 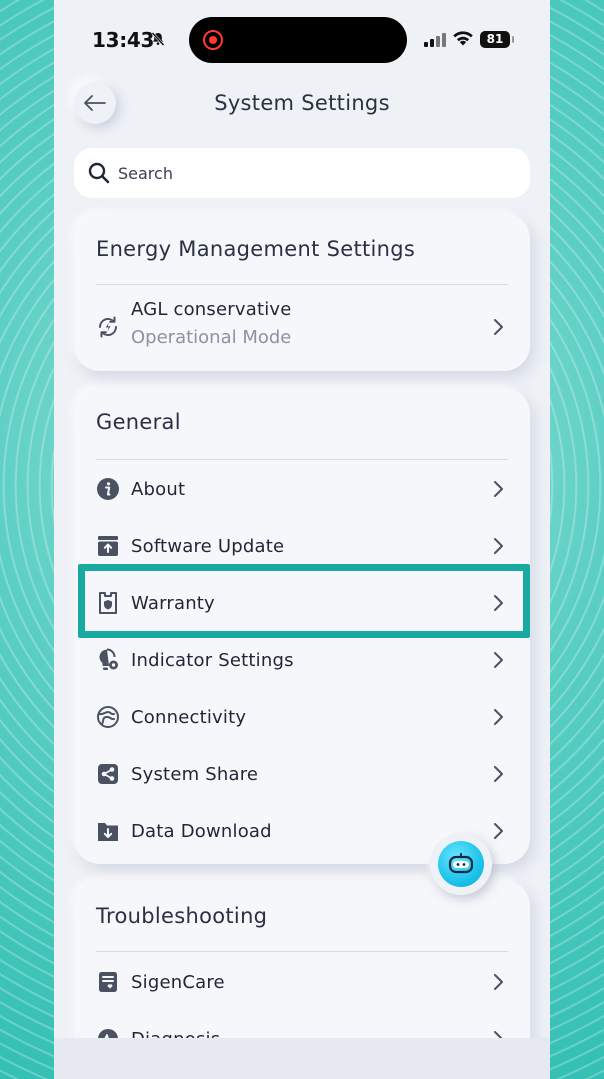 I want to click on operational-mode-label: Operational Mode, so click(x=211, y=337).